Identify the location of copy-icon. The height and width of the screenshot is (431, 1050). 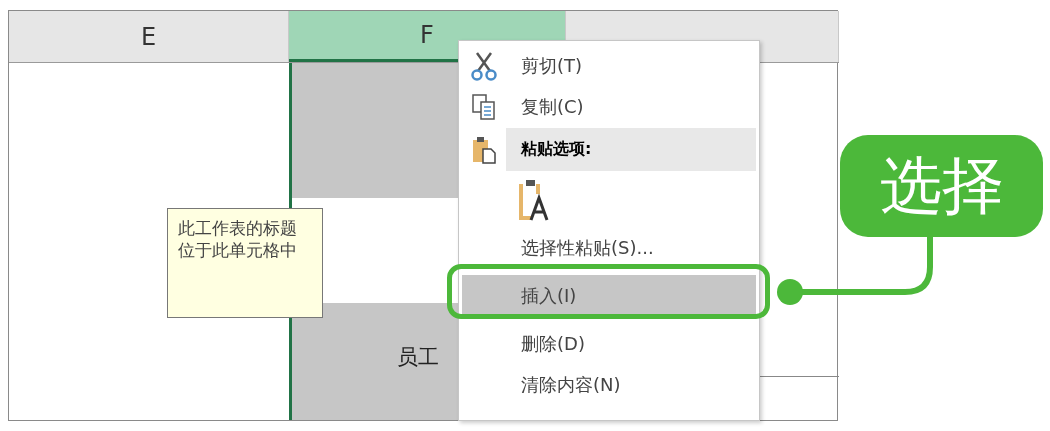
(484, 106).